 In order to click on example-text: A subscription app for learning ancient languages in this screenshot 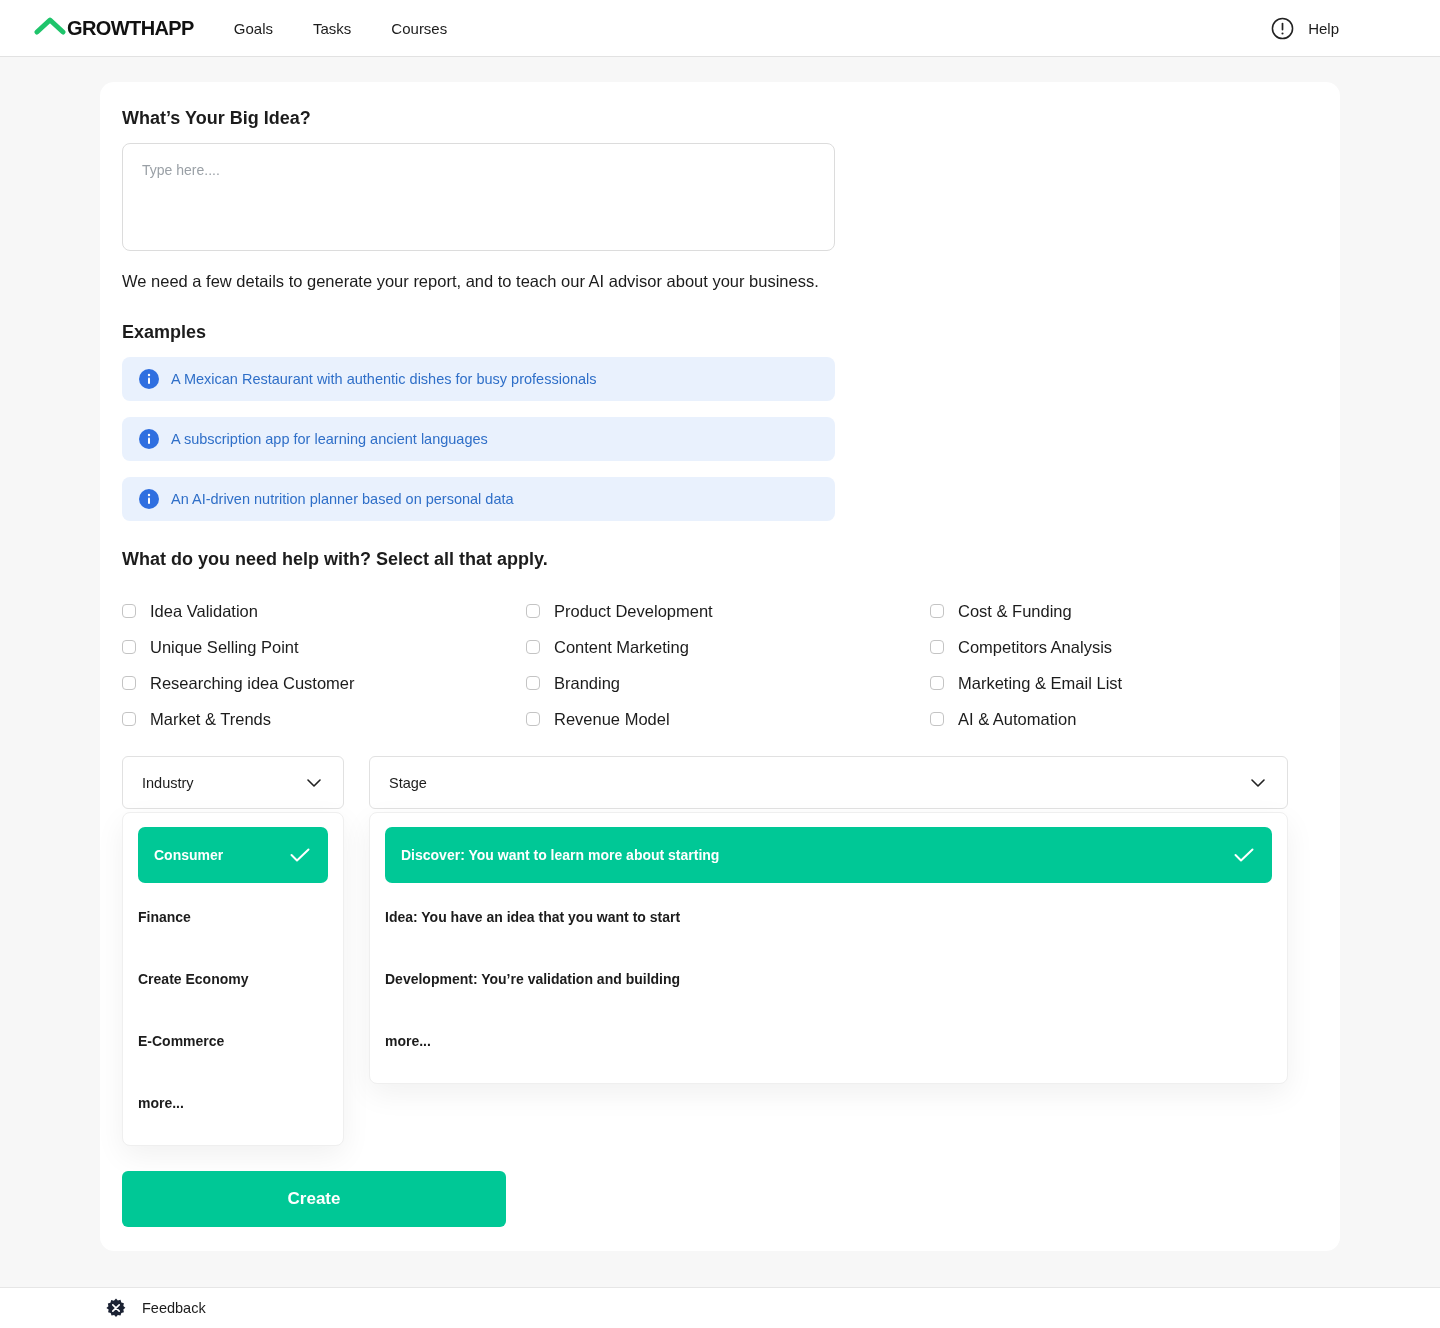, I will do `click(329, 439)`.